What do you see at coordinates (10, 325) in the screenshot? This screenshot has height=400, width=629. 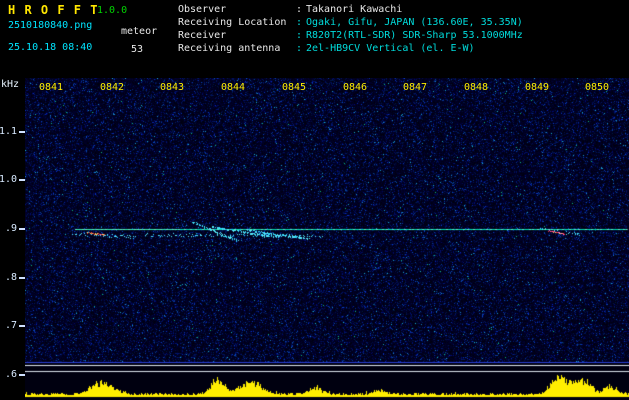 I see `freq-tick-label: .7` at bounding box center [10, 325].